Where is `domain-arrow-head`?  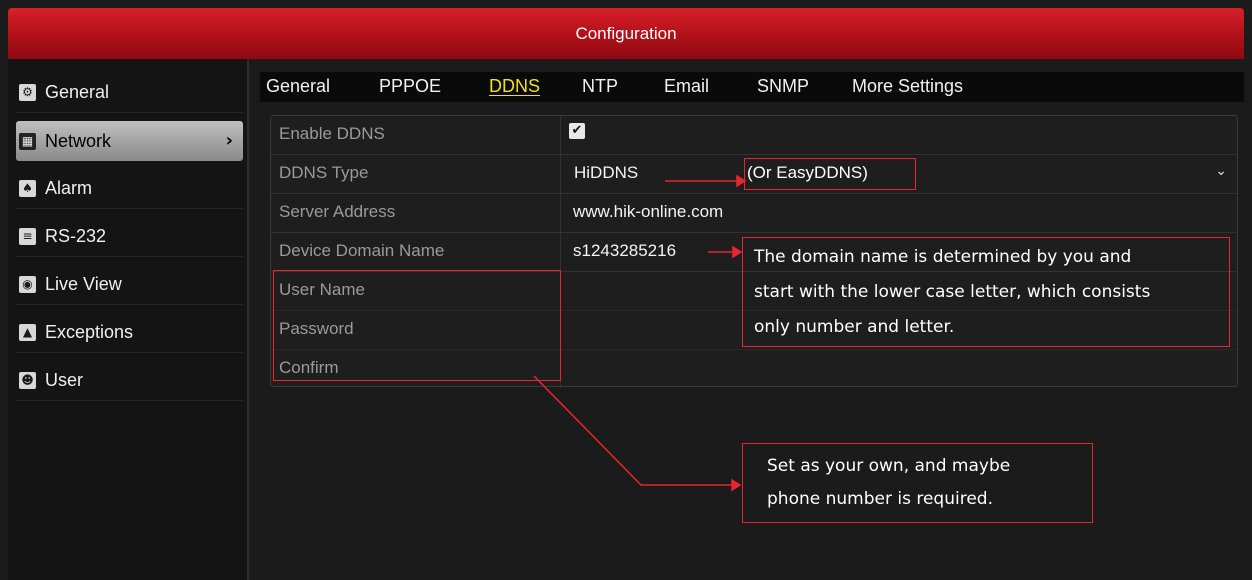
domain-arrow-head is located at coordinates (737, 252).